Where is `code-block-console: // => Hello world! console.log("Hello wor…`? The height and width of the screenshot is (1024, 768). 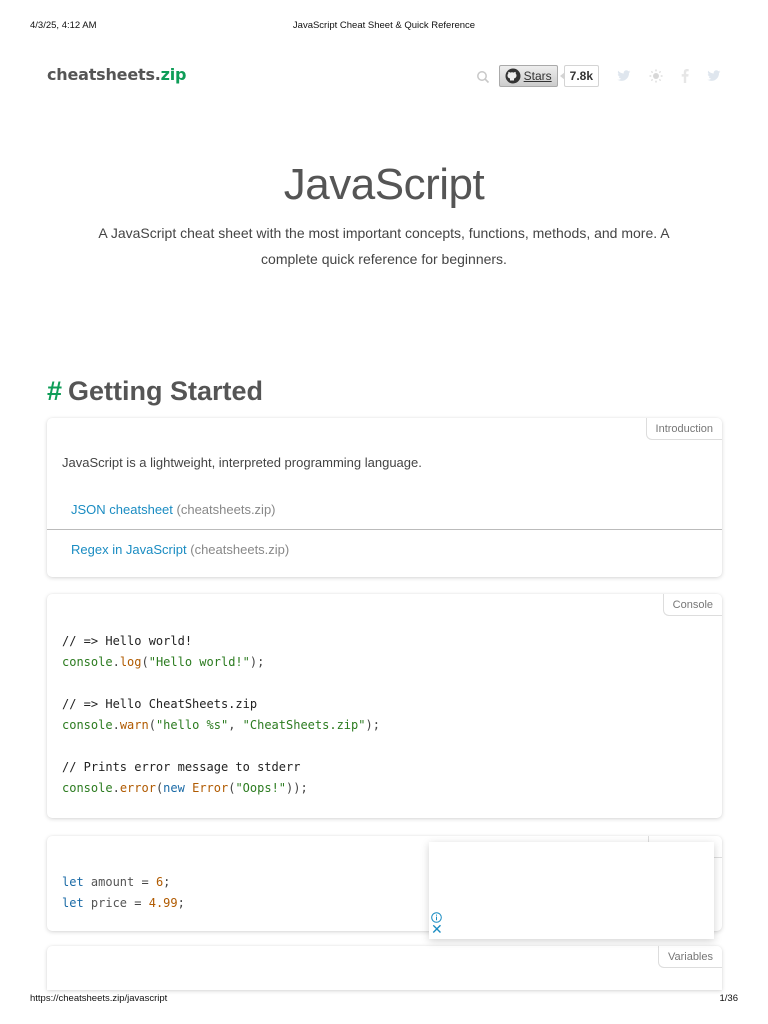
code-block-console: // => Hello world! console.log("Hello wor… is located at coordinates (221, 715).